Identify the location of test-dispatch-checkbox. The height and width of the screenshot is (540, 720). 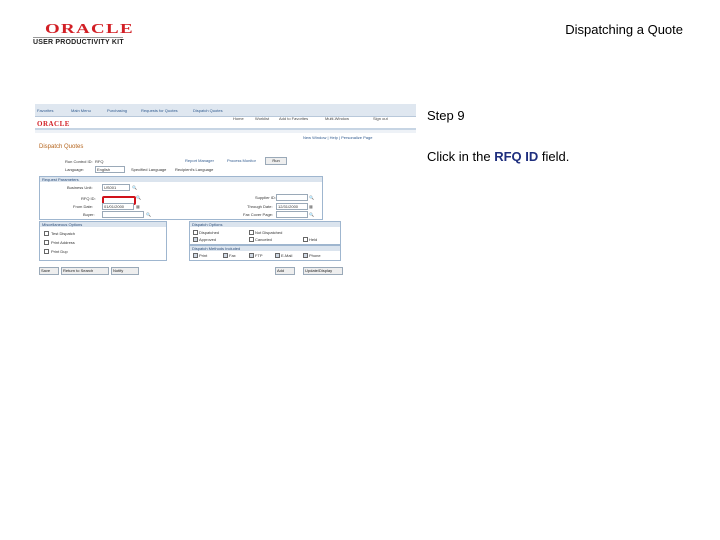
(46, 233).